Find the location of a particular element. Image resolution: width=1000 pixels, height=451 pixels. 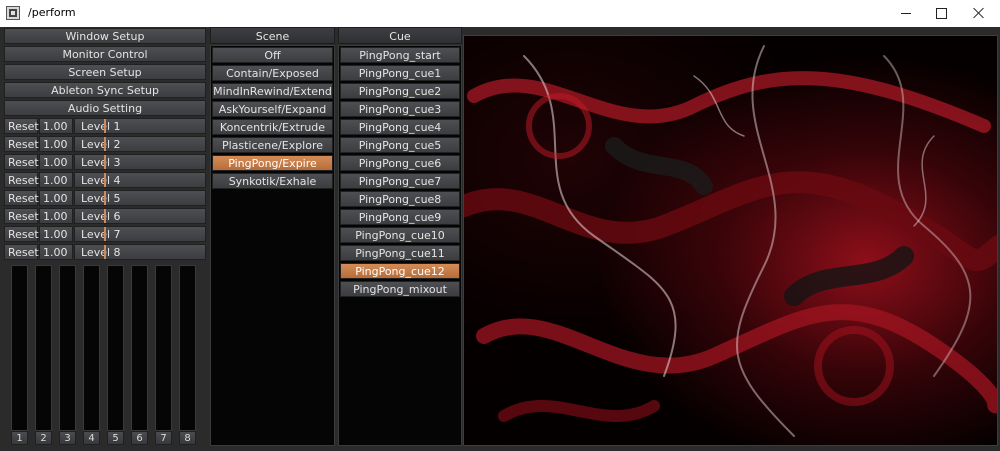

scene-header: Scene is located at coordinates (272, 35).